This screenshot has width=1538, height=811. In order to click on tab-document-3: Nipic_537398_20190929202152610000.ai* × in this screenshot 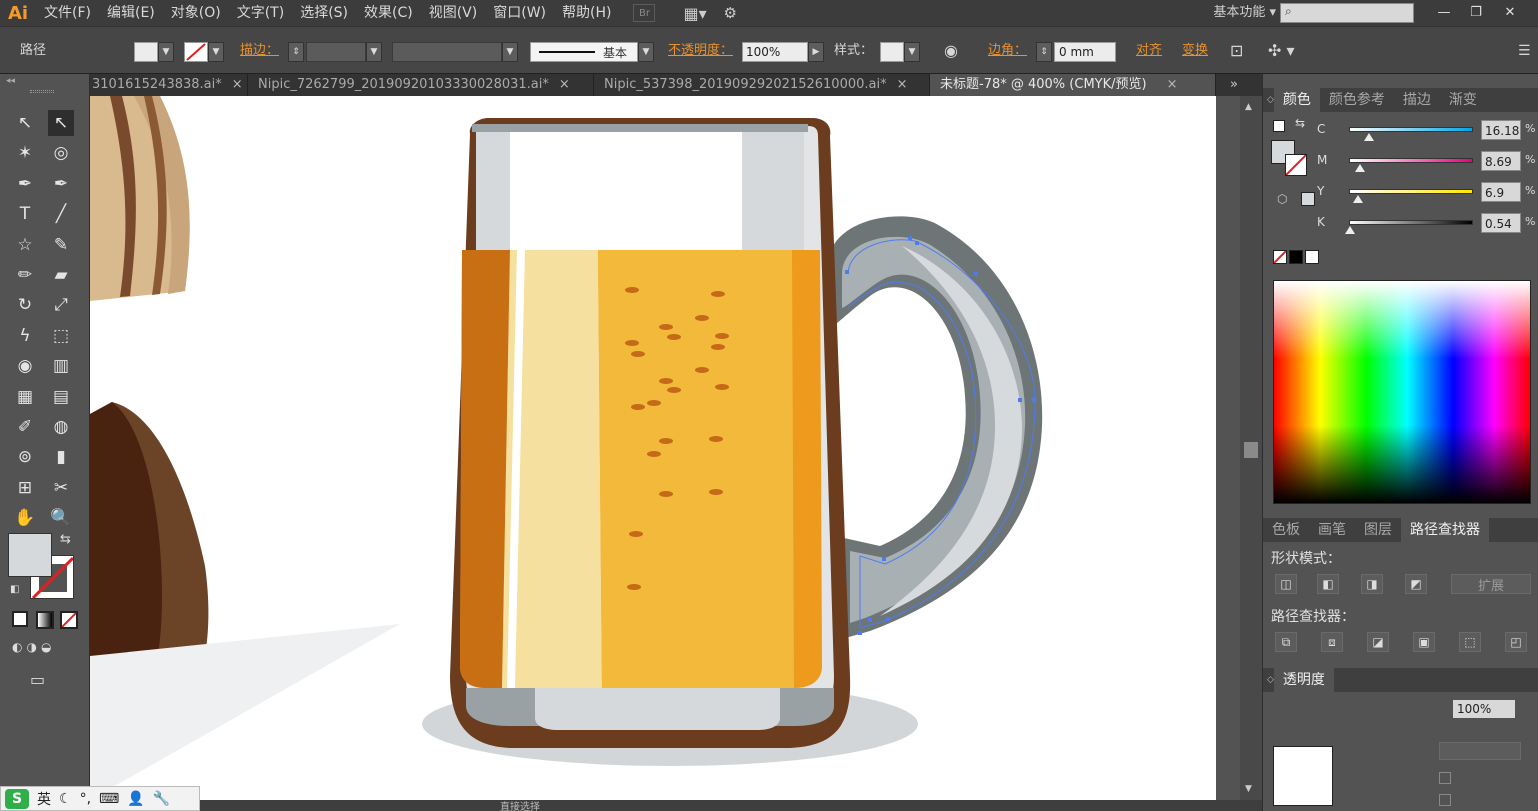, I will do `click(762, 85)`.